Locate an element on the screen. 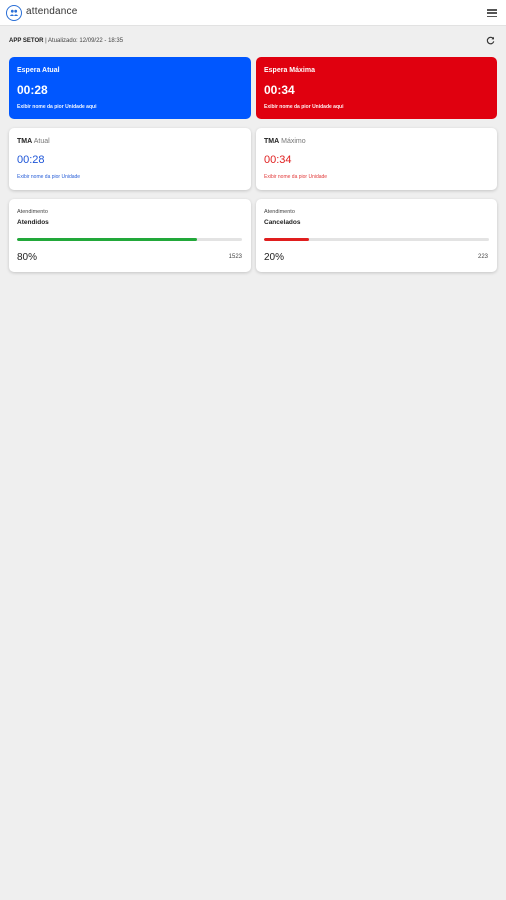 This screenshot has width=506, height=900. card-title: Espera Máxima is located at coordinates (289, 70).